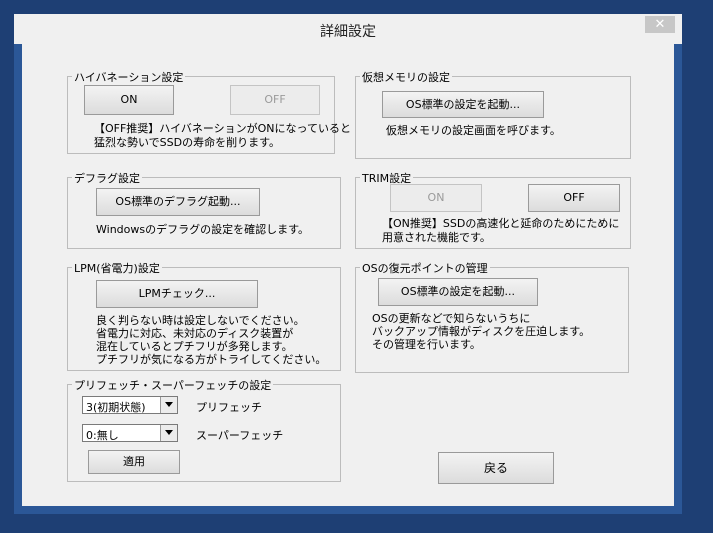 This screenshot has width=713, height=533. What do you see at coordinates (129, 100) in the screenshot?
I see `hibernation-on-button: ON` at bounding box center [129, 100].